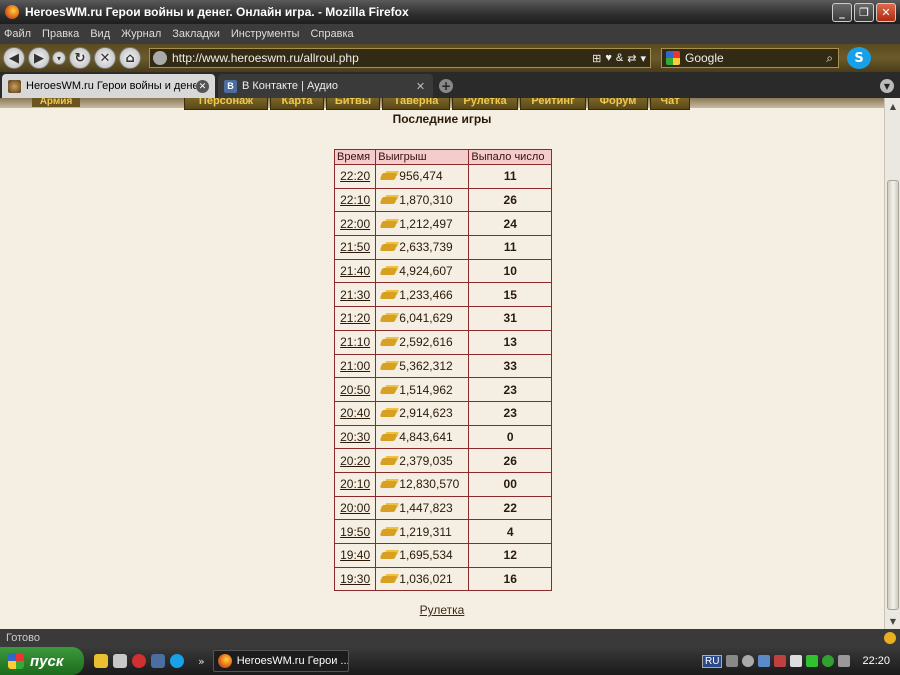 Image resolution: width=900 pixels, height=675 pixels. I want to click on tab-list-icon: ▼, so click(887, 86).